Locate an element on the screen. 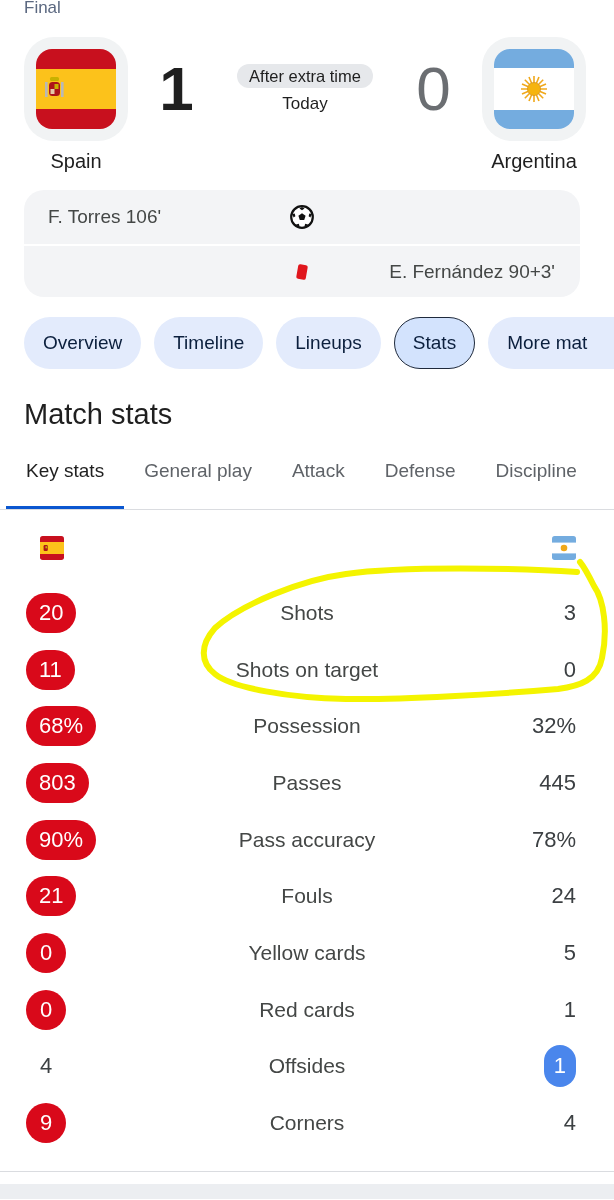 Image resolution: width=614 pixels, height=1200 pixels. team-name: Spain is located at coordinates (76, 161).